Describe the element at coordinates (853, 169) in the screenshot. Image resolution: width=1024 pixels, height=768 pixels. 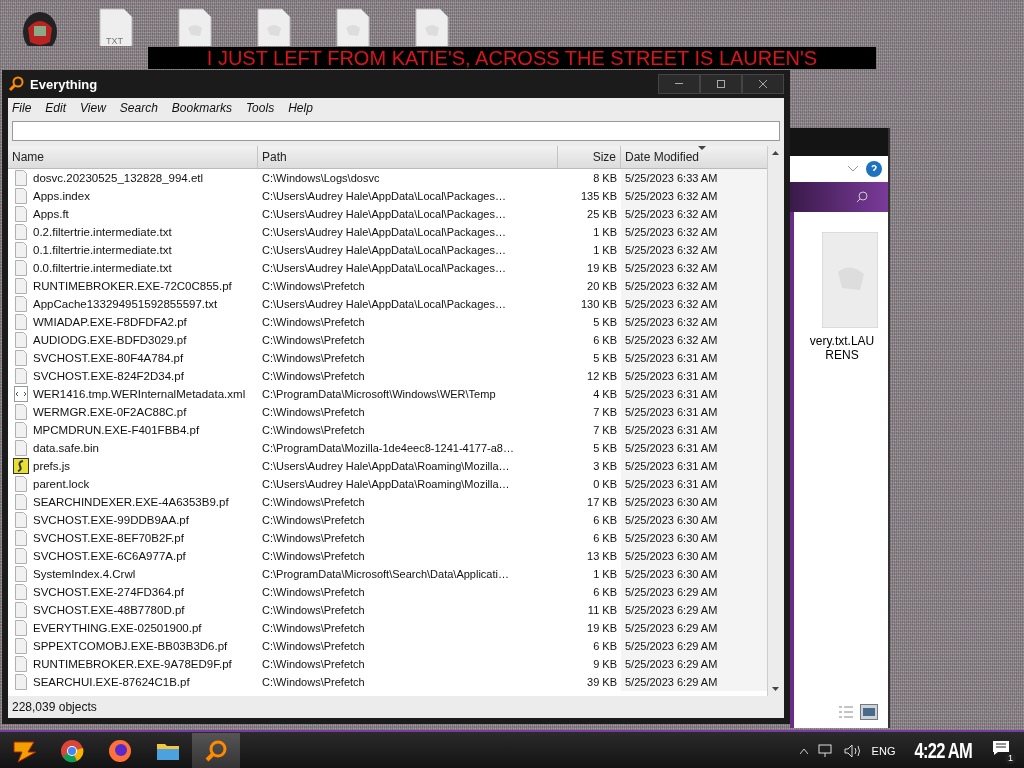
I see `chevron-down-icon` at that location.